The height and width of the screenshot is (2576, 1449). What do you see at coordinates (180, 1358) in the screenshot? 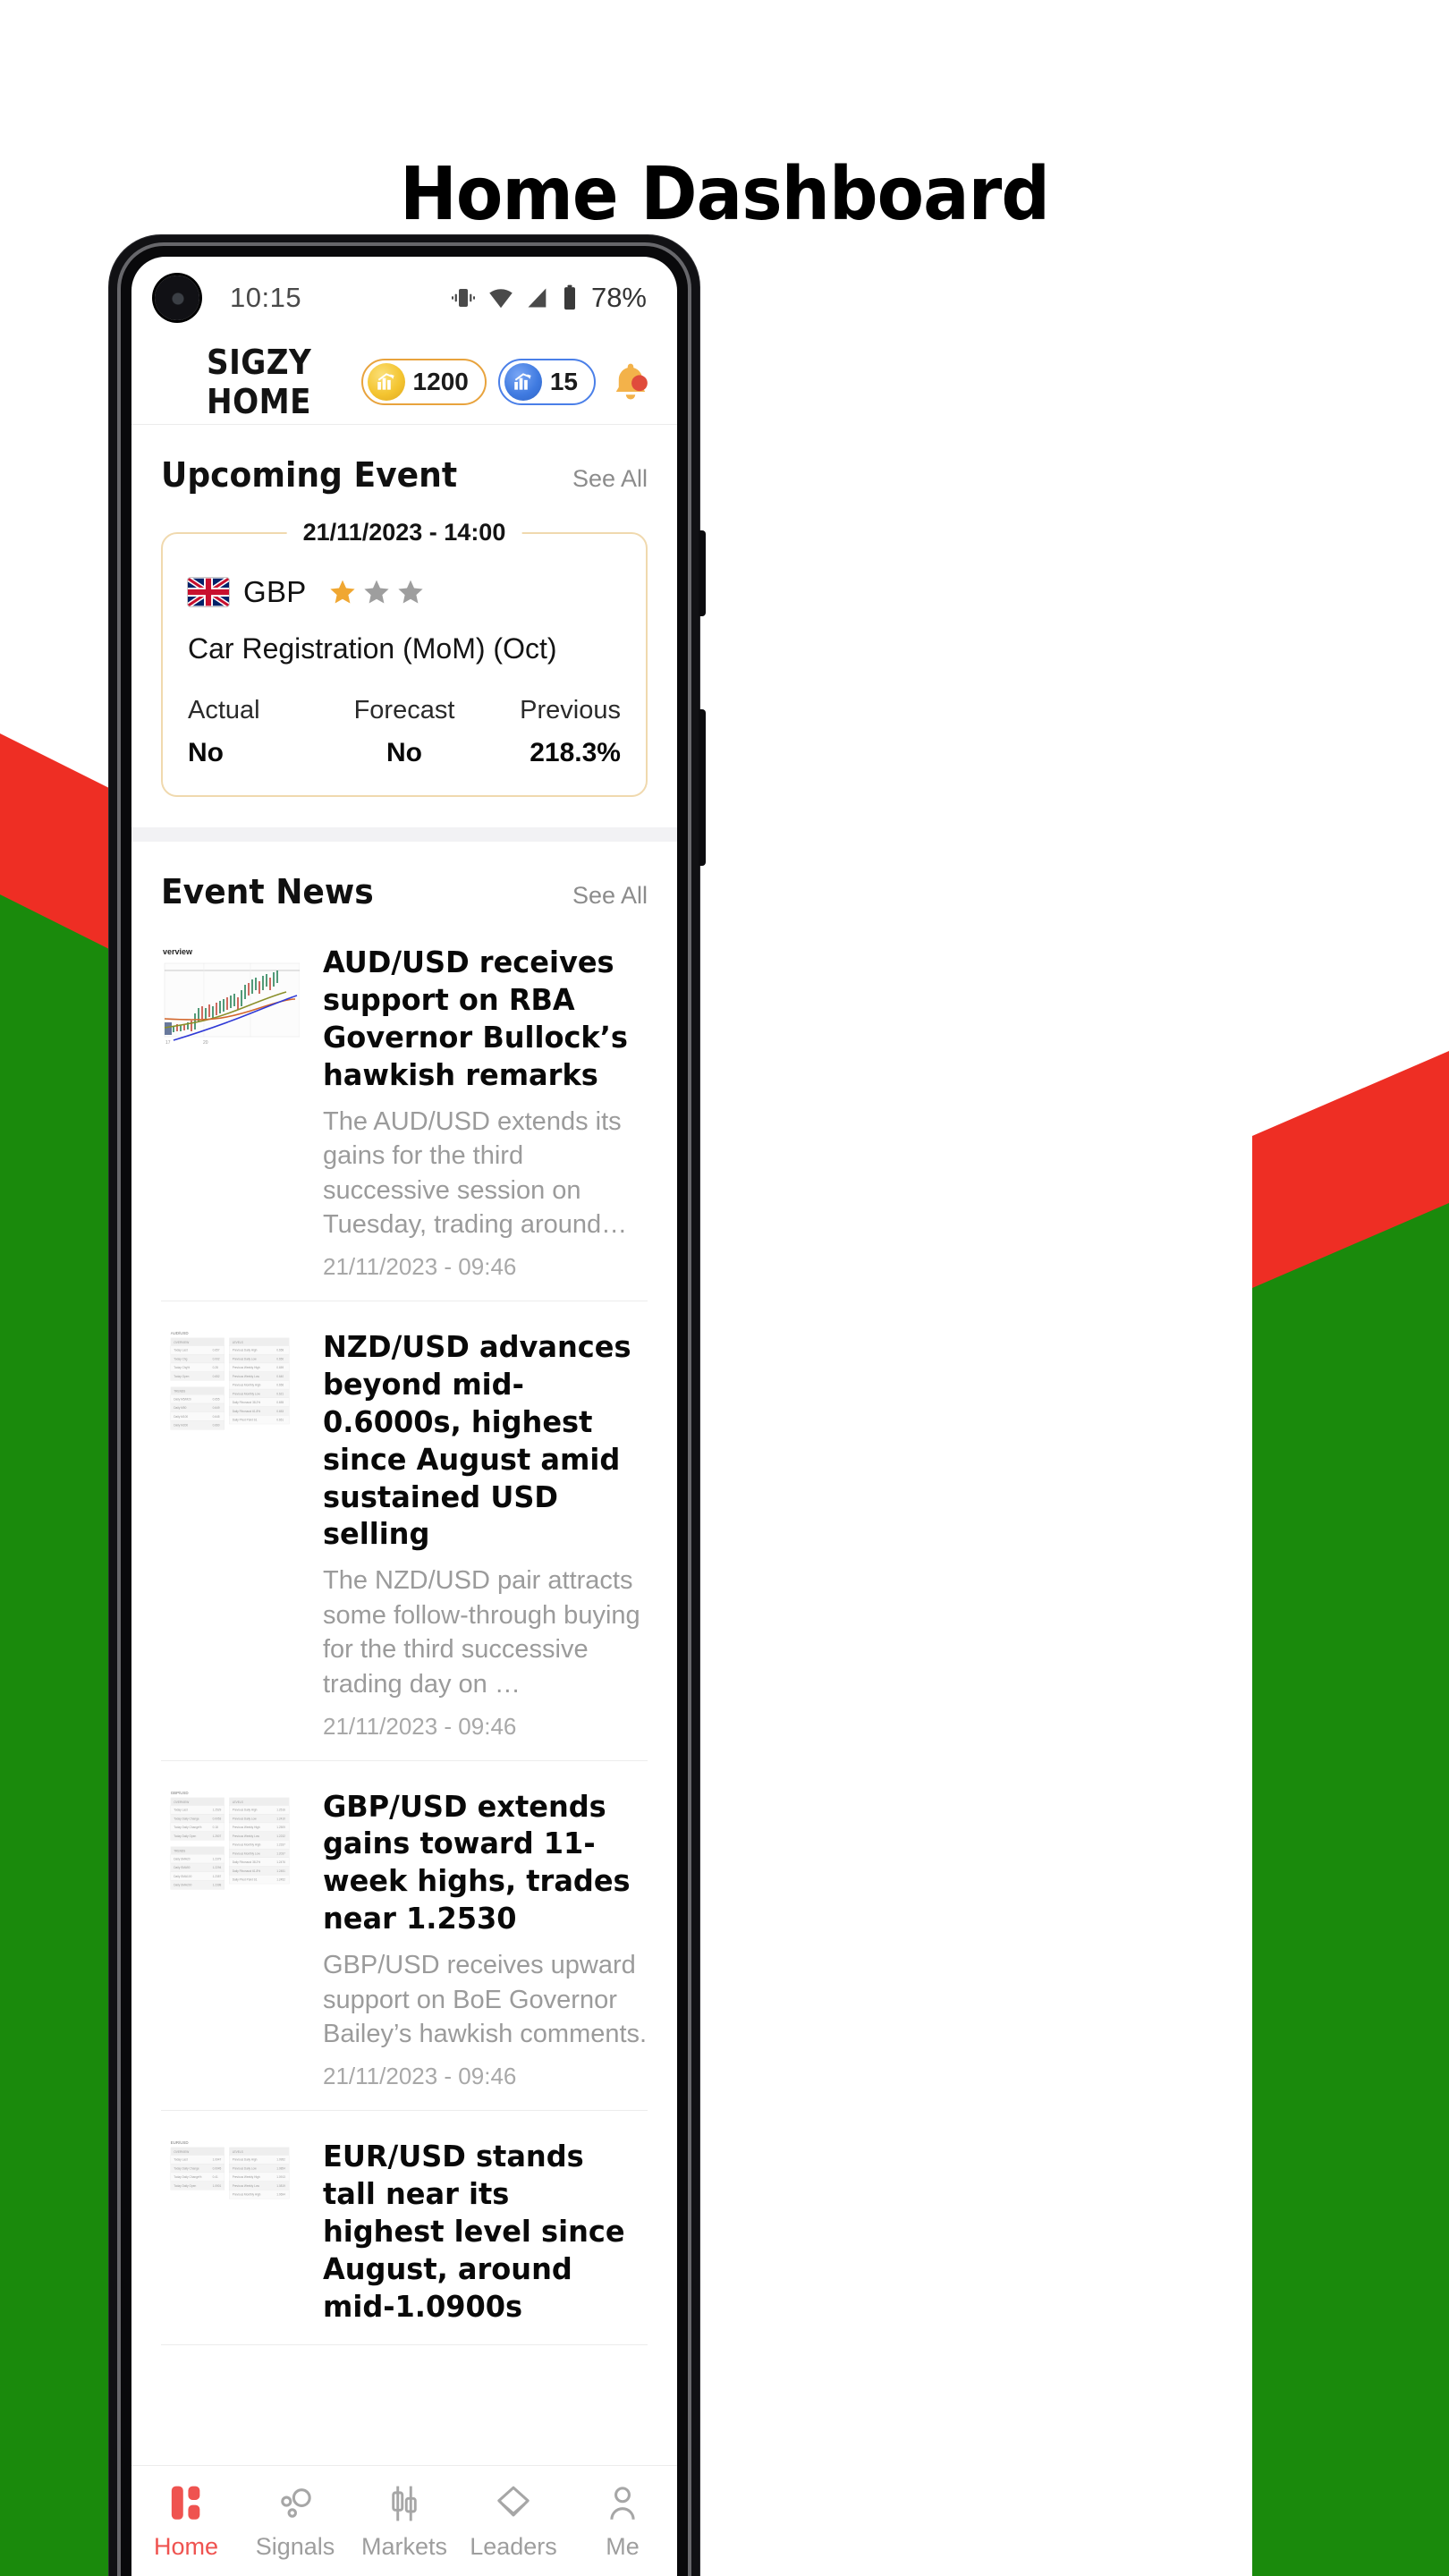
I see `svg-text: Today Chg` at bounding box center [180, 1358].